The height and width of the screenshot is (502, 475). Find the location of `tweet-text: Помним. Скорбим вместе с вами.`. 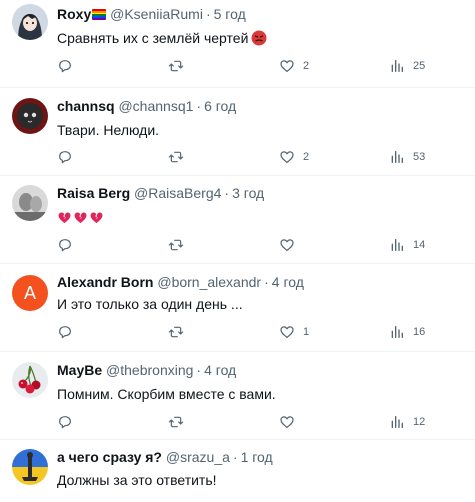

tweet-text: Помним. Скорбим вместе с вами. is located at coordinates (166, 394).